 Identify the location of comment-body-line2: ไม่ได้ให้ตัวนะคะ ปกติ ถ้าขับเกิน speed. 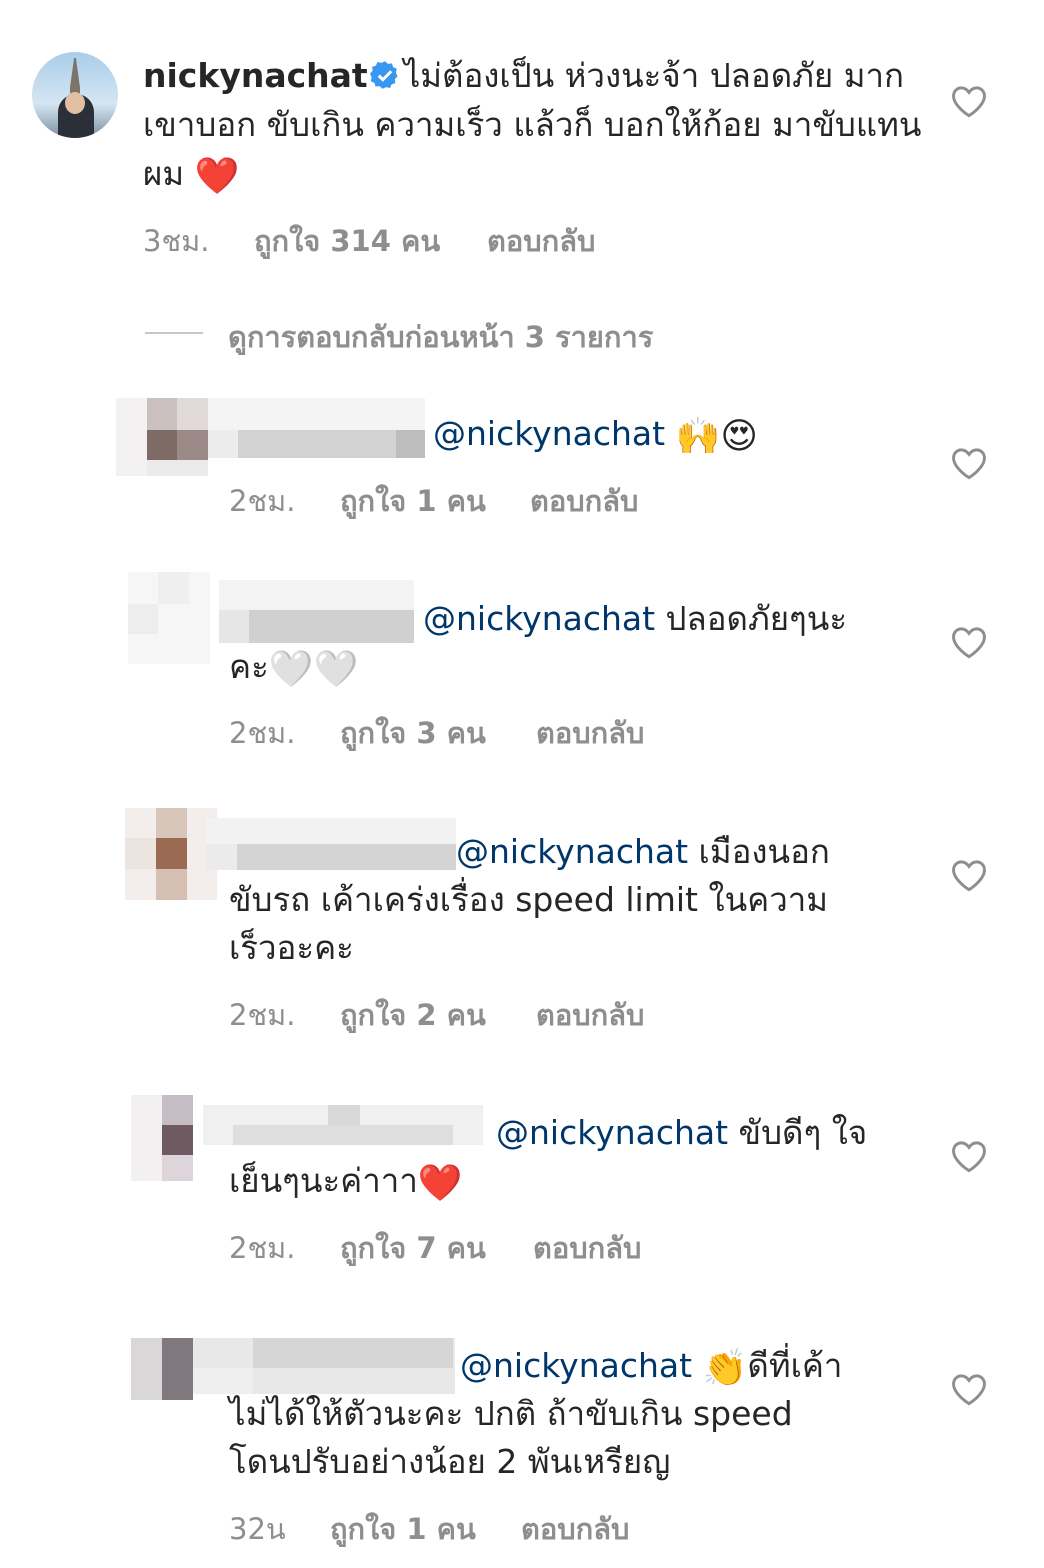
(579, 1413).